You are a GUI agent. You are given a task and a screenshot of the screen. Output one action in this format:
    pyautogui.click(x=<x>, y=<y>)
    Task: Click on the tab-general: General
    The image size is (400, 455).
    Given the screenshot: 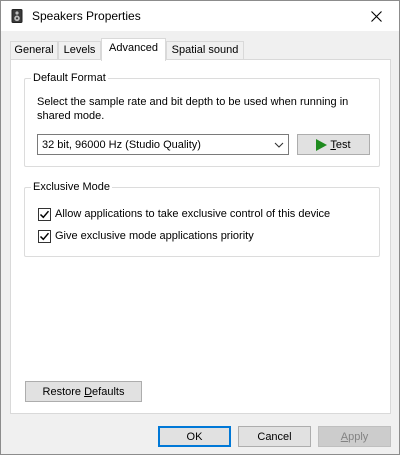 What is the action you would take?
    pyautogui.click(x=34, y=50)
    